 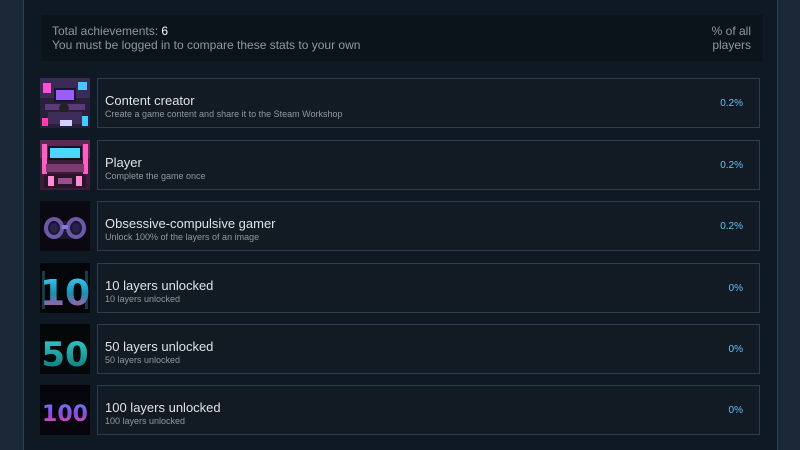 I want to click on svg-text: 100, so click(x=65, y=414).